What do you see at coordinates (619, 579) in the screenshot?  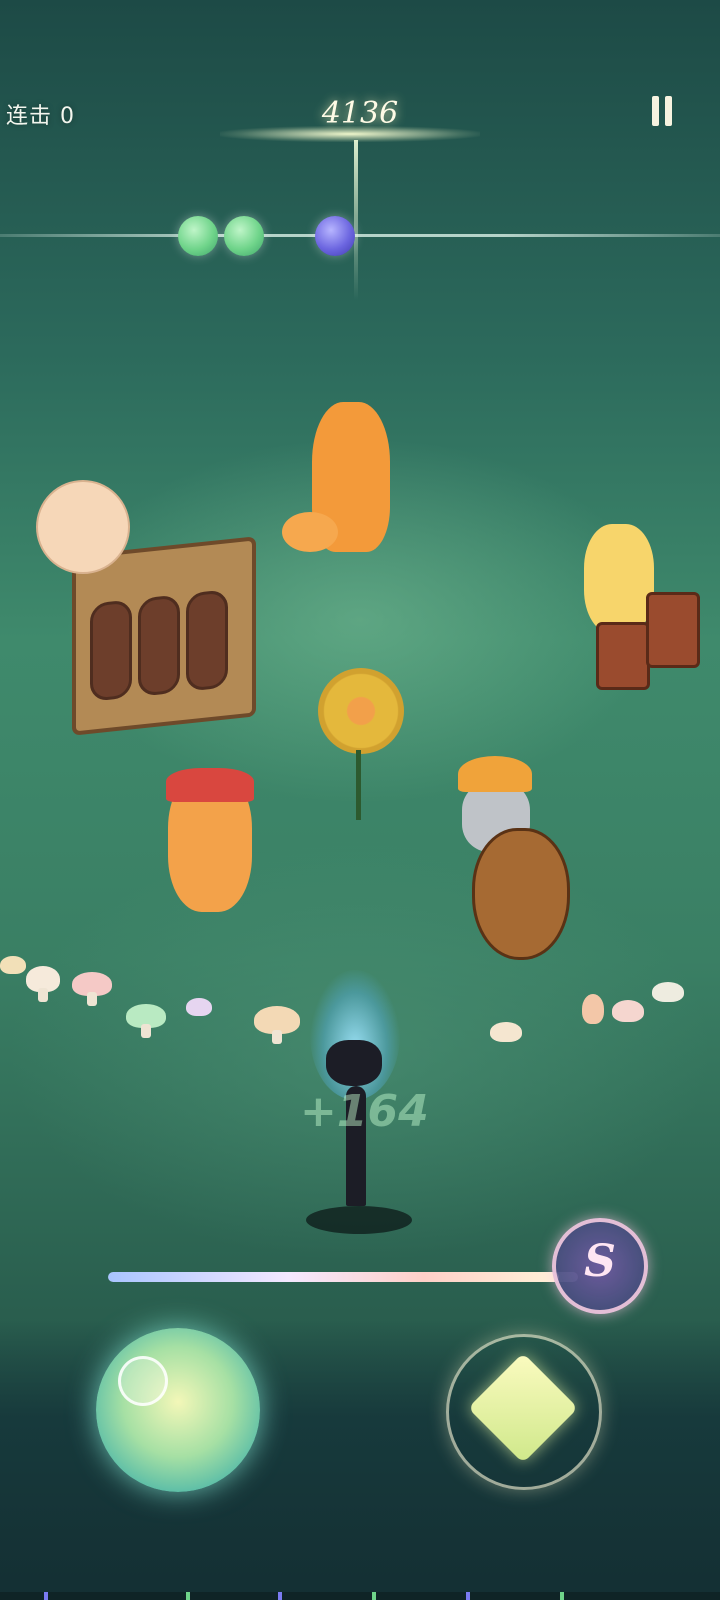 I see `yellow-cat-drummer-character` at bounding box center [619, 579].